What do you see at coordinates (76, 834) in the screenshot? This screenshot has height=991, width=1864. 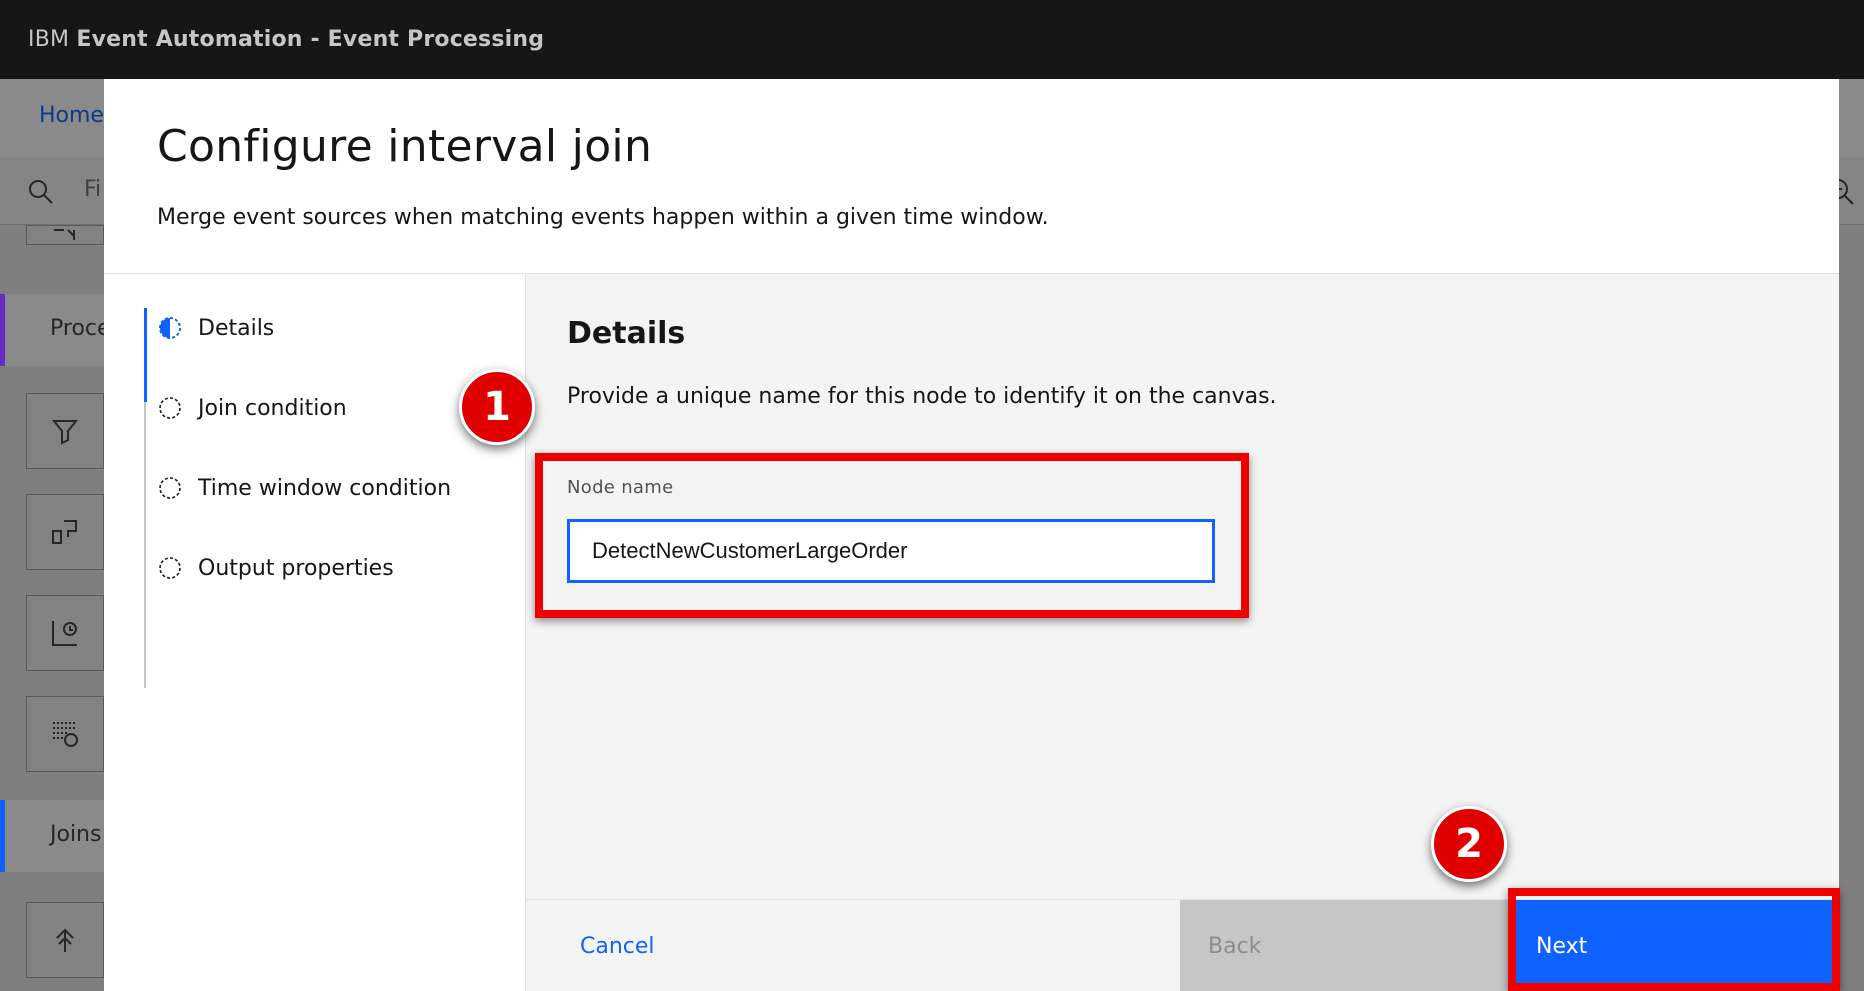 I see `category-label: Joins` at bounding box center [76, 834].